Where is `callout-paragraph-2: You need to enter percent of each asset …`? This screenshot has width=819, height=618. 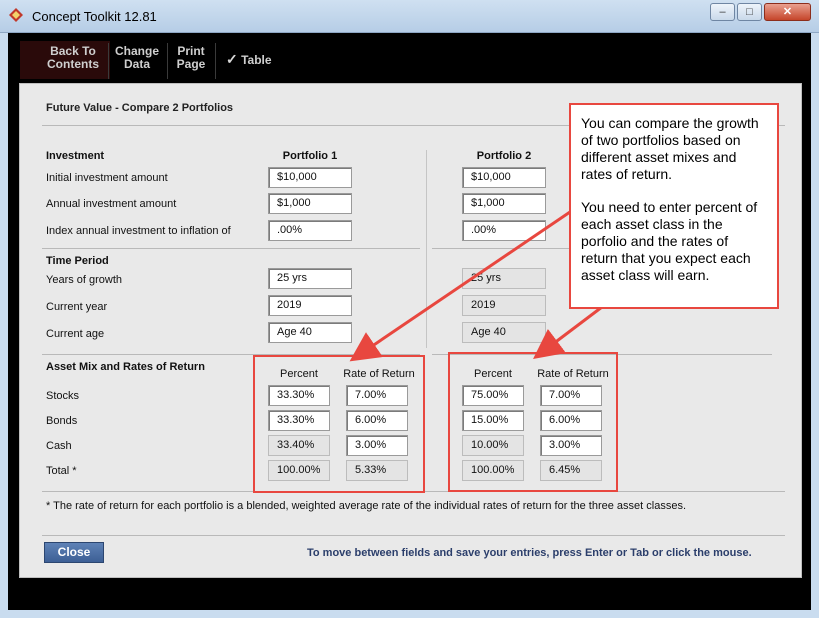
callout-paragraph-2: You need to enter percent of each asset … is located at coordinates (669, 241).